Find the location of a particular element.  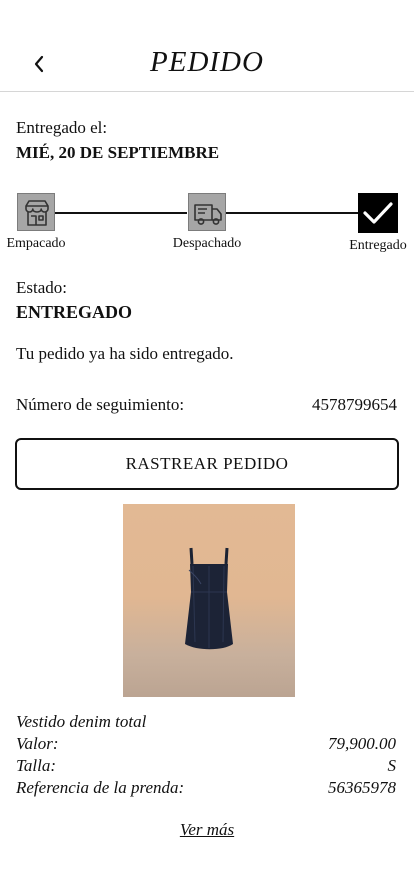

size-label: Talla: is located at coordinates (36, 765).